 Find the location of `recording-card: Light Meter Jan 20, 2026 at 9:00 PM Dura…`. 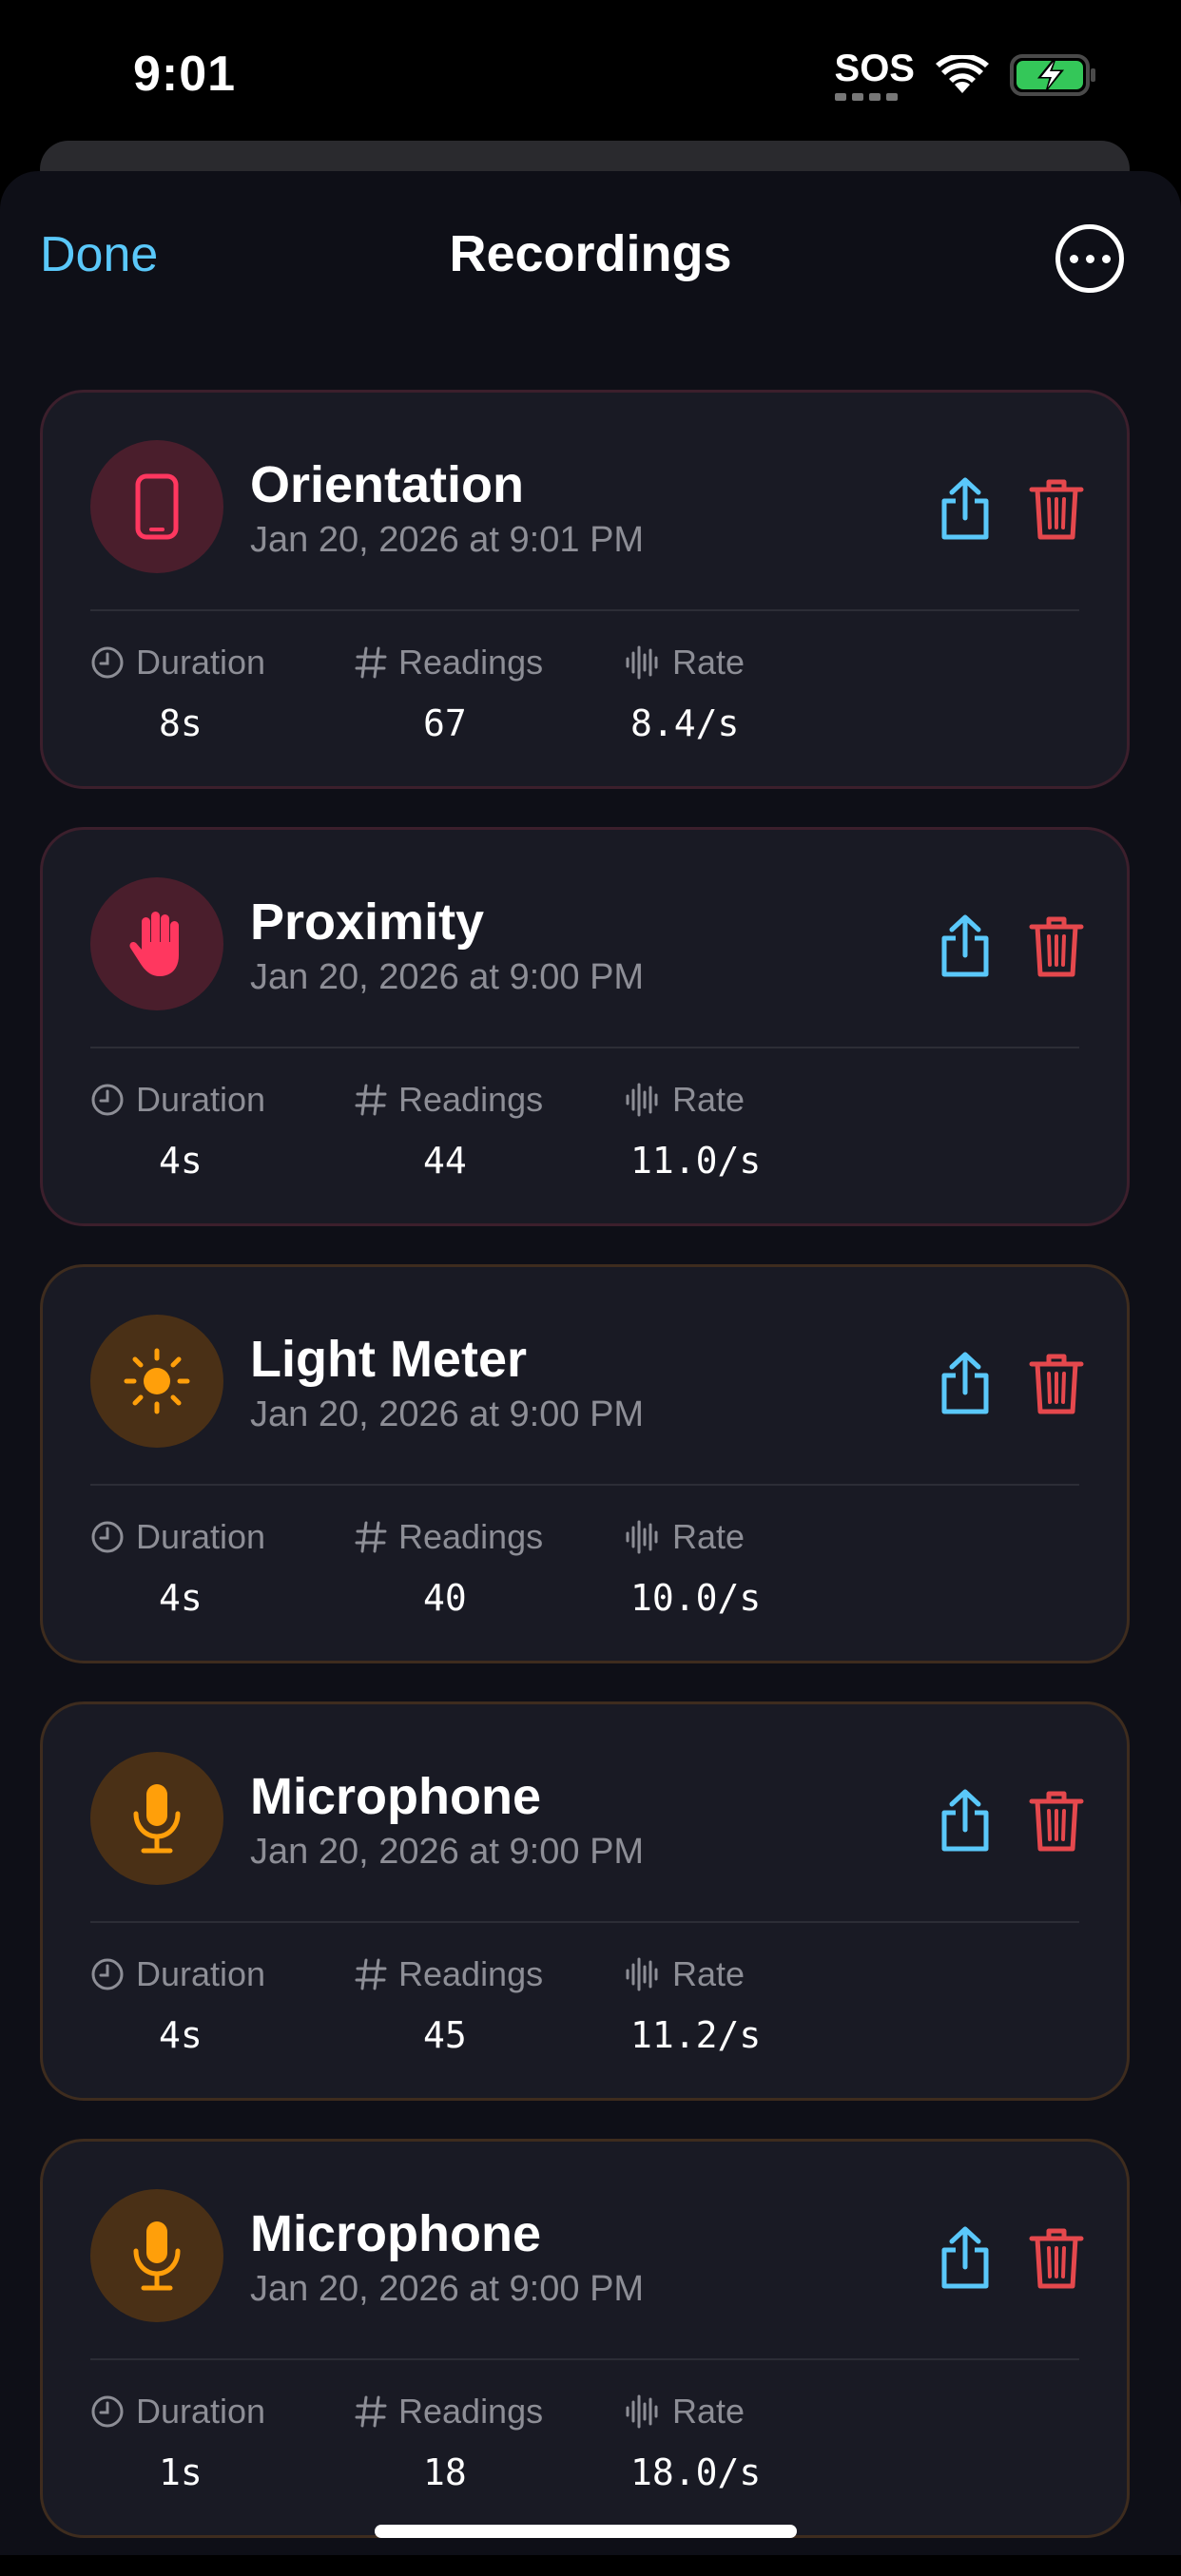

recording-card: Light Meter Jan 20, 2026 at 9:00 PM Dura… is located at coordinates (585, 1464).